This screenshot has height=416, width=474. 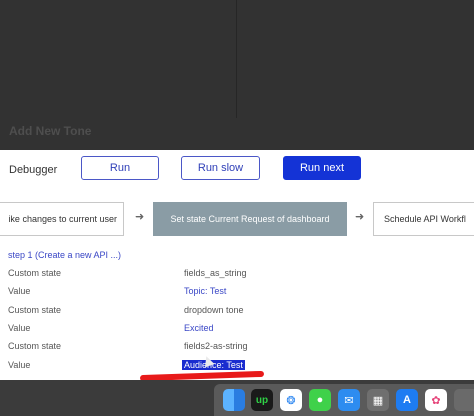 I want to click on run-next-button: Run next, so click(x=322, y=168).